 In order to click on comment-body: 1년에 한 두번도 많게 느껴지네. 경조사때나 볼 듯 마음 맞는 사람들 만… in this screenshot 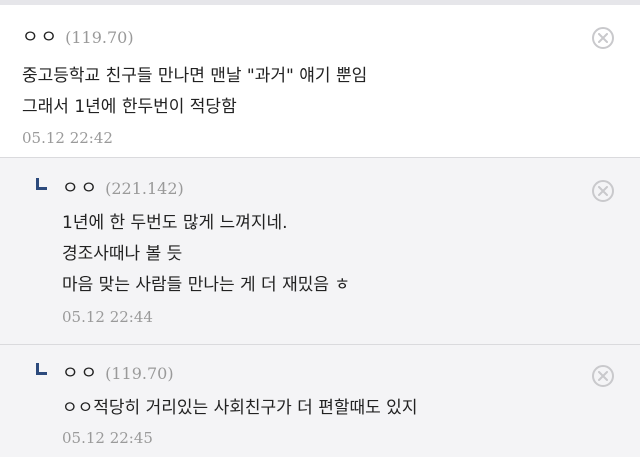, I will do `click(206, 254)`.